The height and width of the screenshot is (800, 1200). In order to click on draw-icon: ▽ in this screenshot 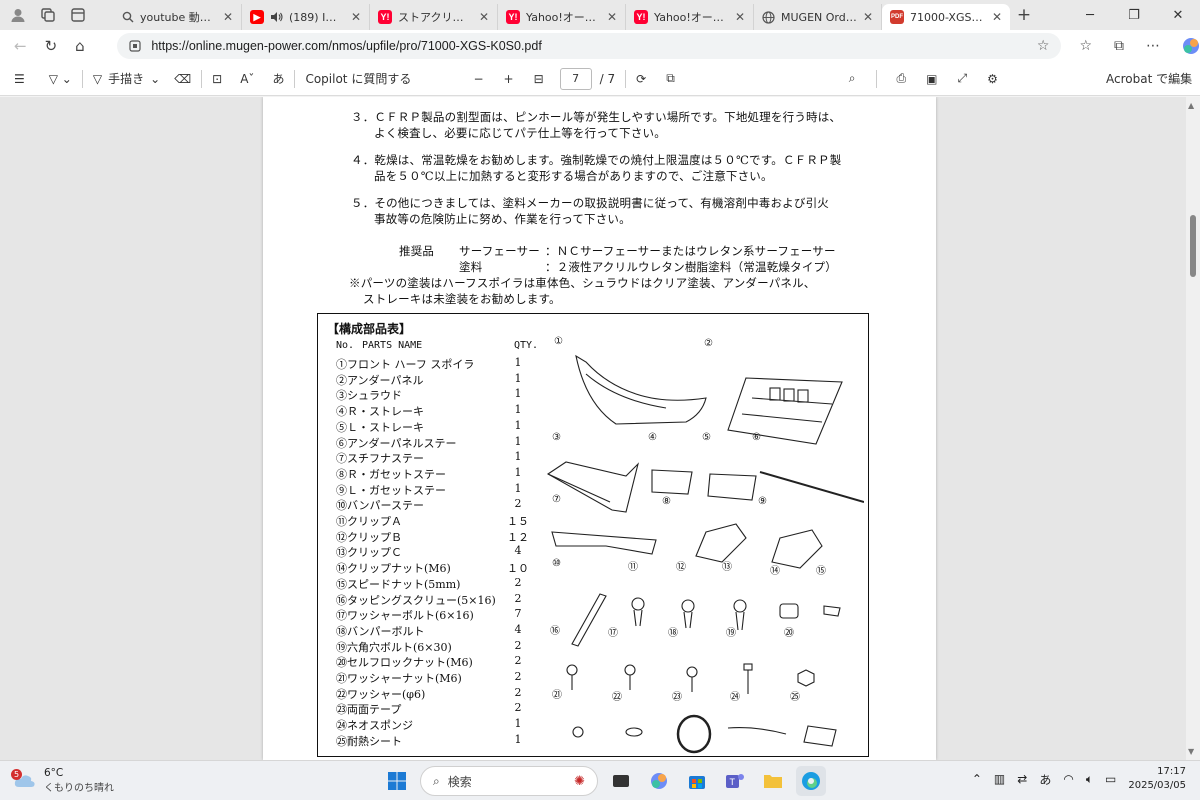, I will do `click(97, 79)`.